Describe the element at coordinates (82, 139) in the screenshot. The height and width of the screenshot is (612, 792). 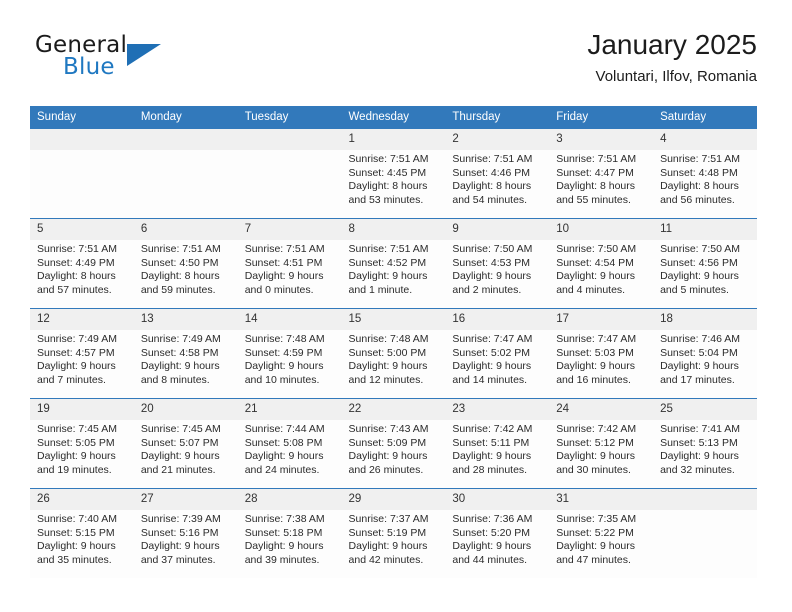
I see `day-number` at that location.